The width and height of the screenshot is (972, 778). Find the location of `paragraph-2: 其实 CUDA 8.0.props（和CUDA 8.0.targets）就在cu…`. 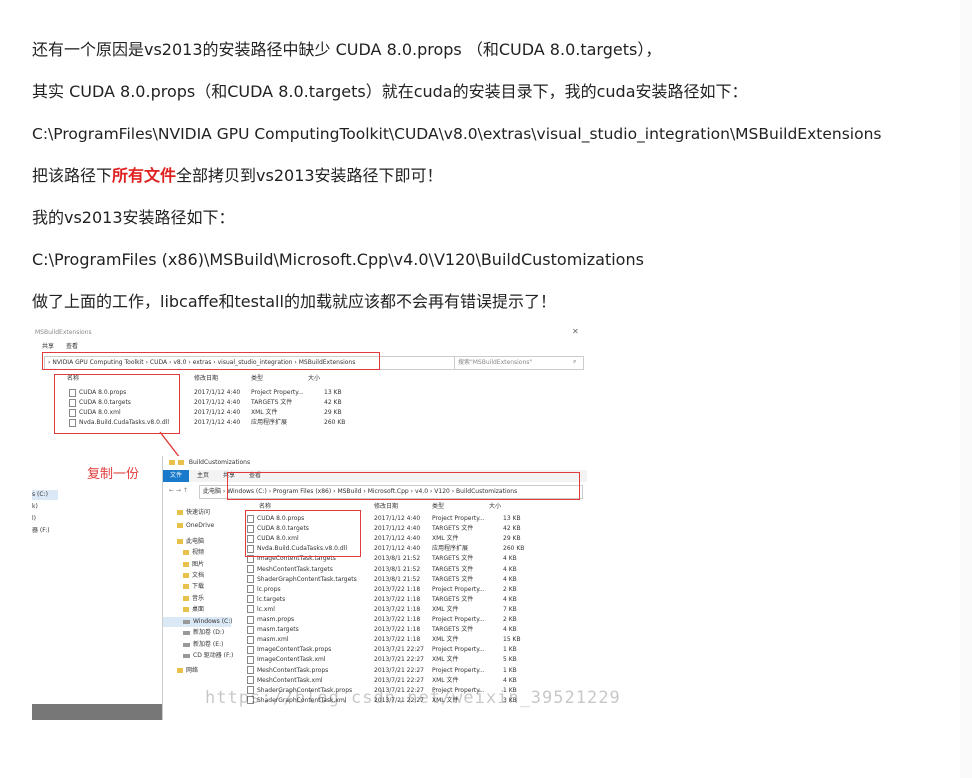

paragraph-2: 其实 CUDA 8.0.props（和CUDA 8.0.targets）就在cu… is located at coordinates (390, 91).